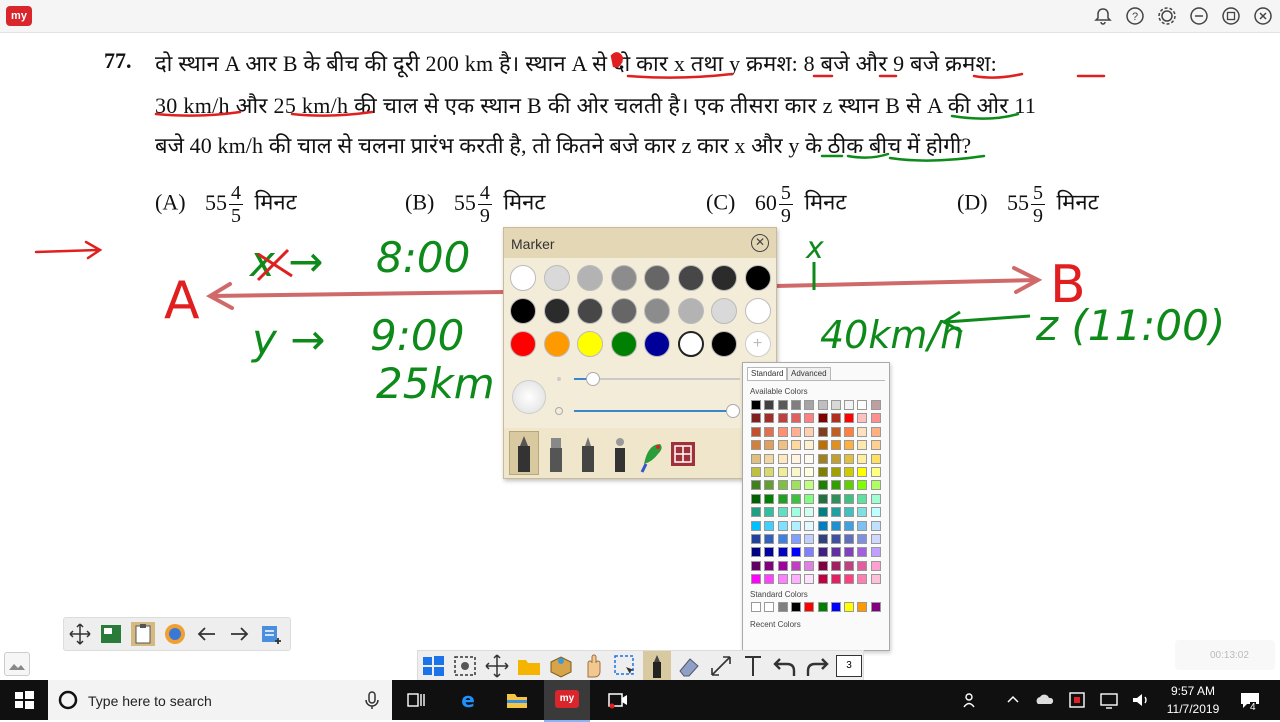 The image size is (1280, 722). Describe the element at coordinates (567, 699) in the screenshot. I see `myapp-taskbar-icon: my` at that location.